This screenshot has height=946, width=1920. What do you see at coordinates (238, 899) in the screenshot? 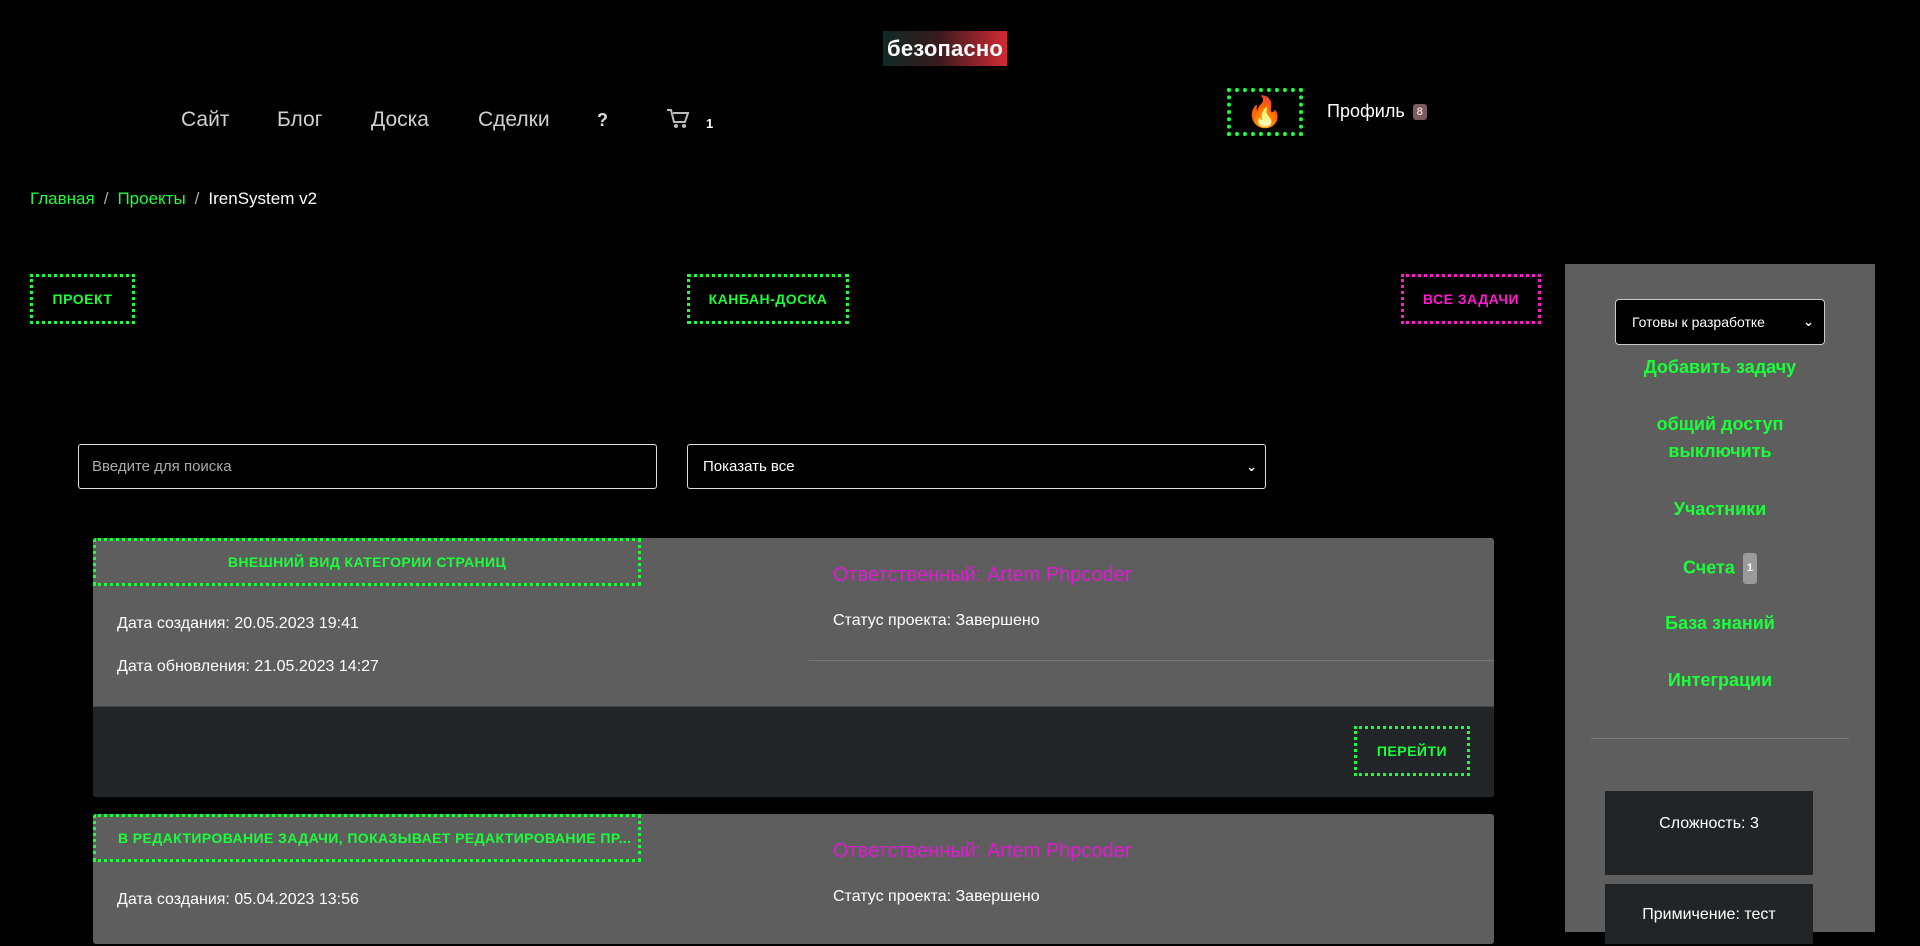
I see `created-date: Дата создания: 05.04.2023 13:56` at bounding box center [238, 899].